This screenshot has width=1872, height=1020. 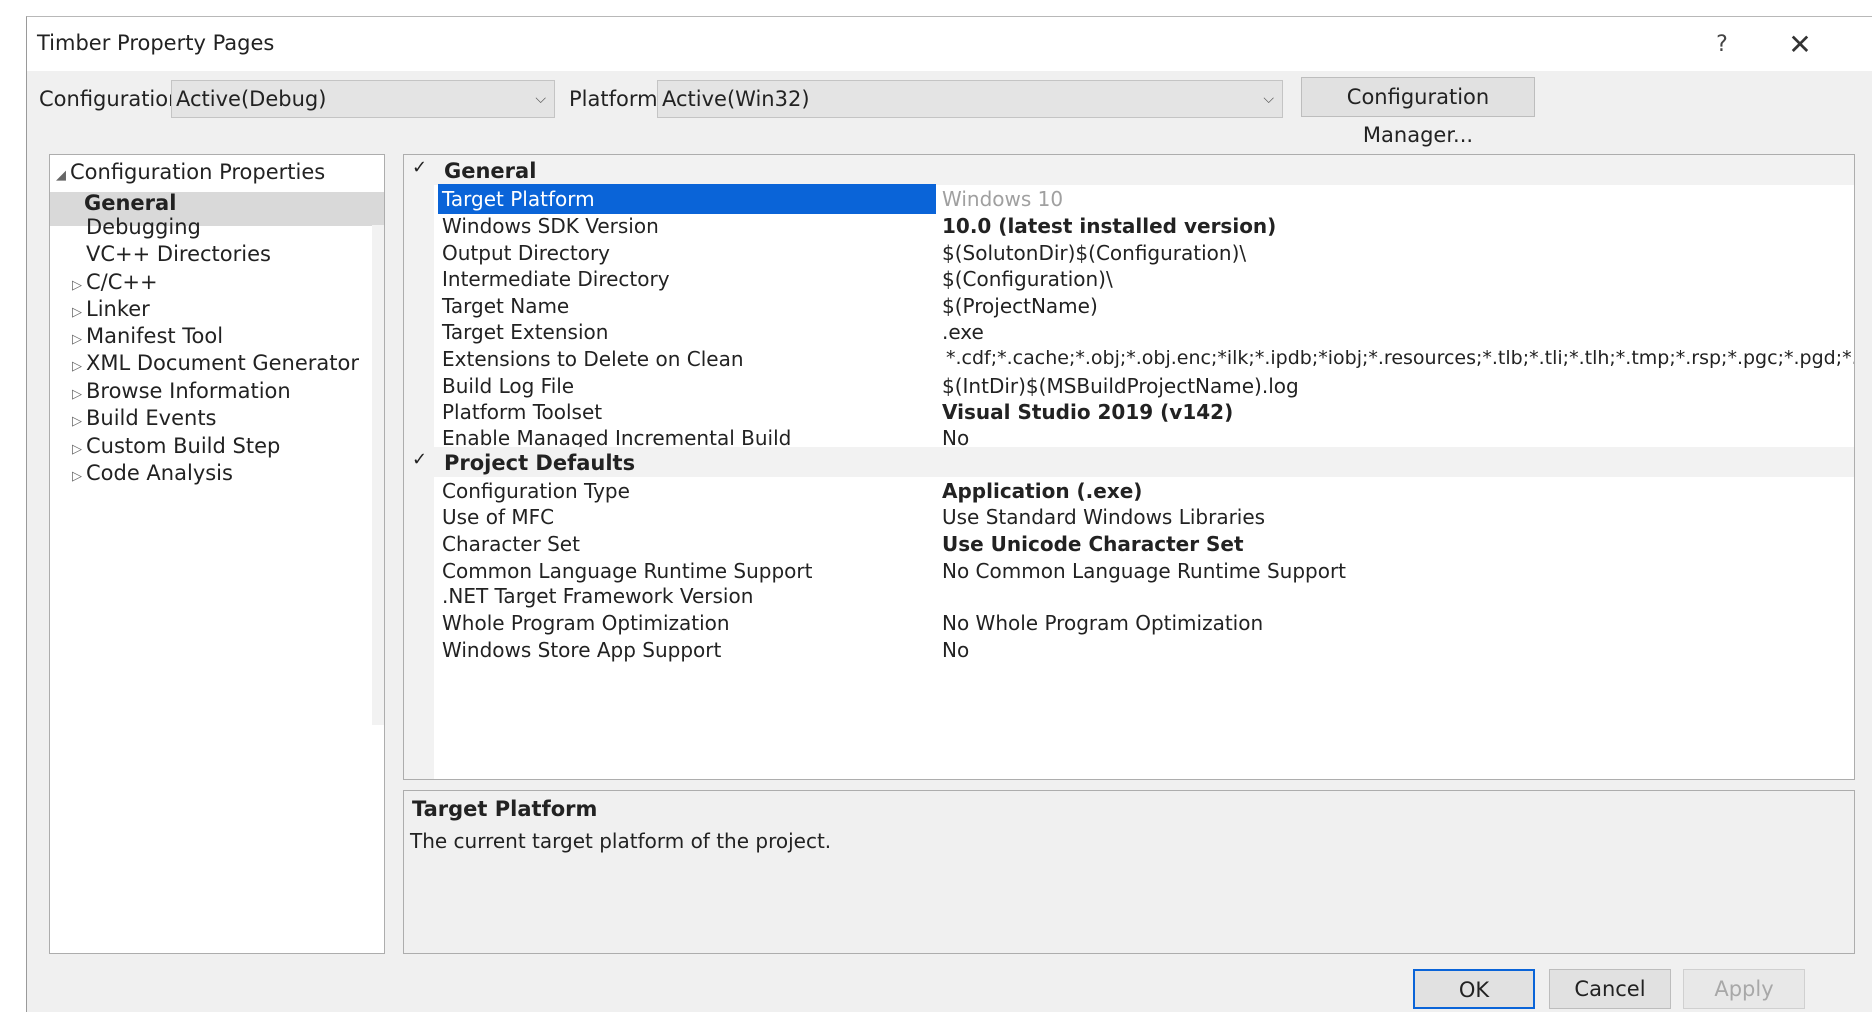 What do you see at coordinates (1094, 253) in the screenshot?
I see `property-value-output-directory: $(SolutonDir)$(Configuration)\` at bounding box center [1094, 253].